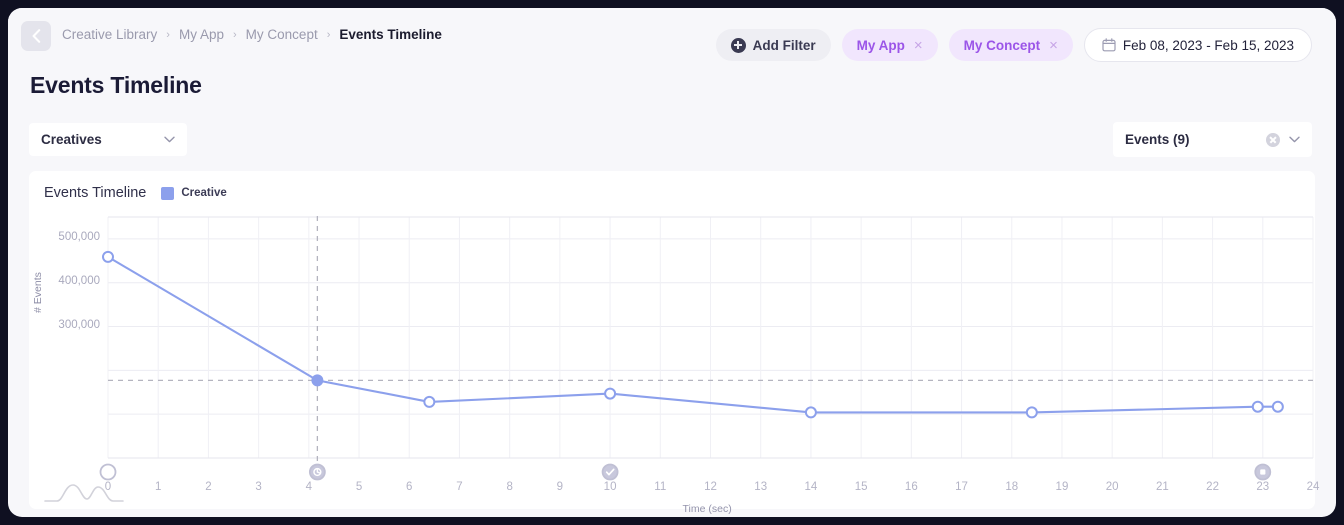 The width and height of the screenshot is (1344, 525). Describe the element at coordinates (79, 236) in the screenshot. I see `y-axis-tick-label: 500,000` at that location.